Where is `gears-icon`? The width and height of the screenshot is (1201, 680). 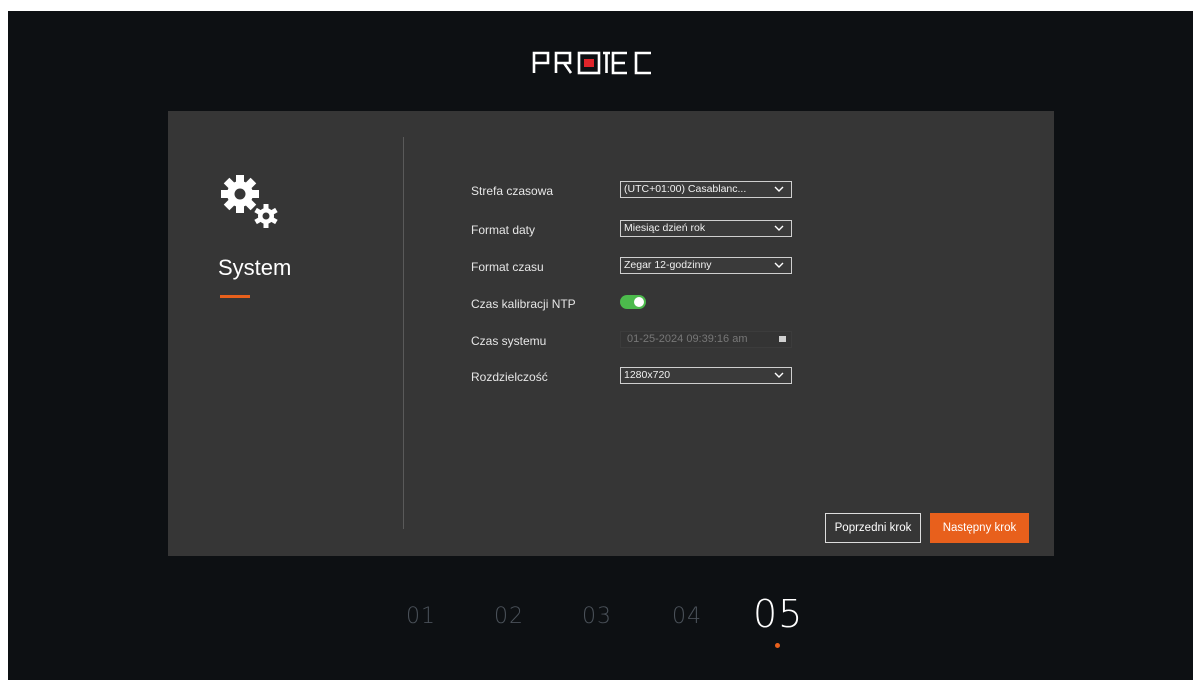 gears-icon is located at coordinates (249, 201).